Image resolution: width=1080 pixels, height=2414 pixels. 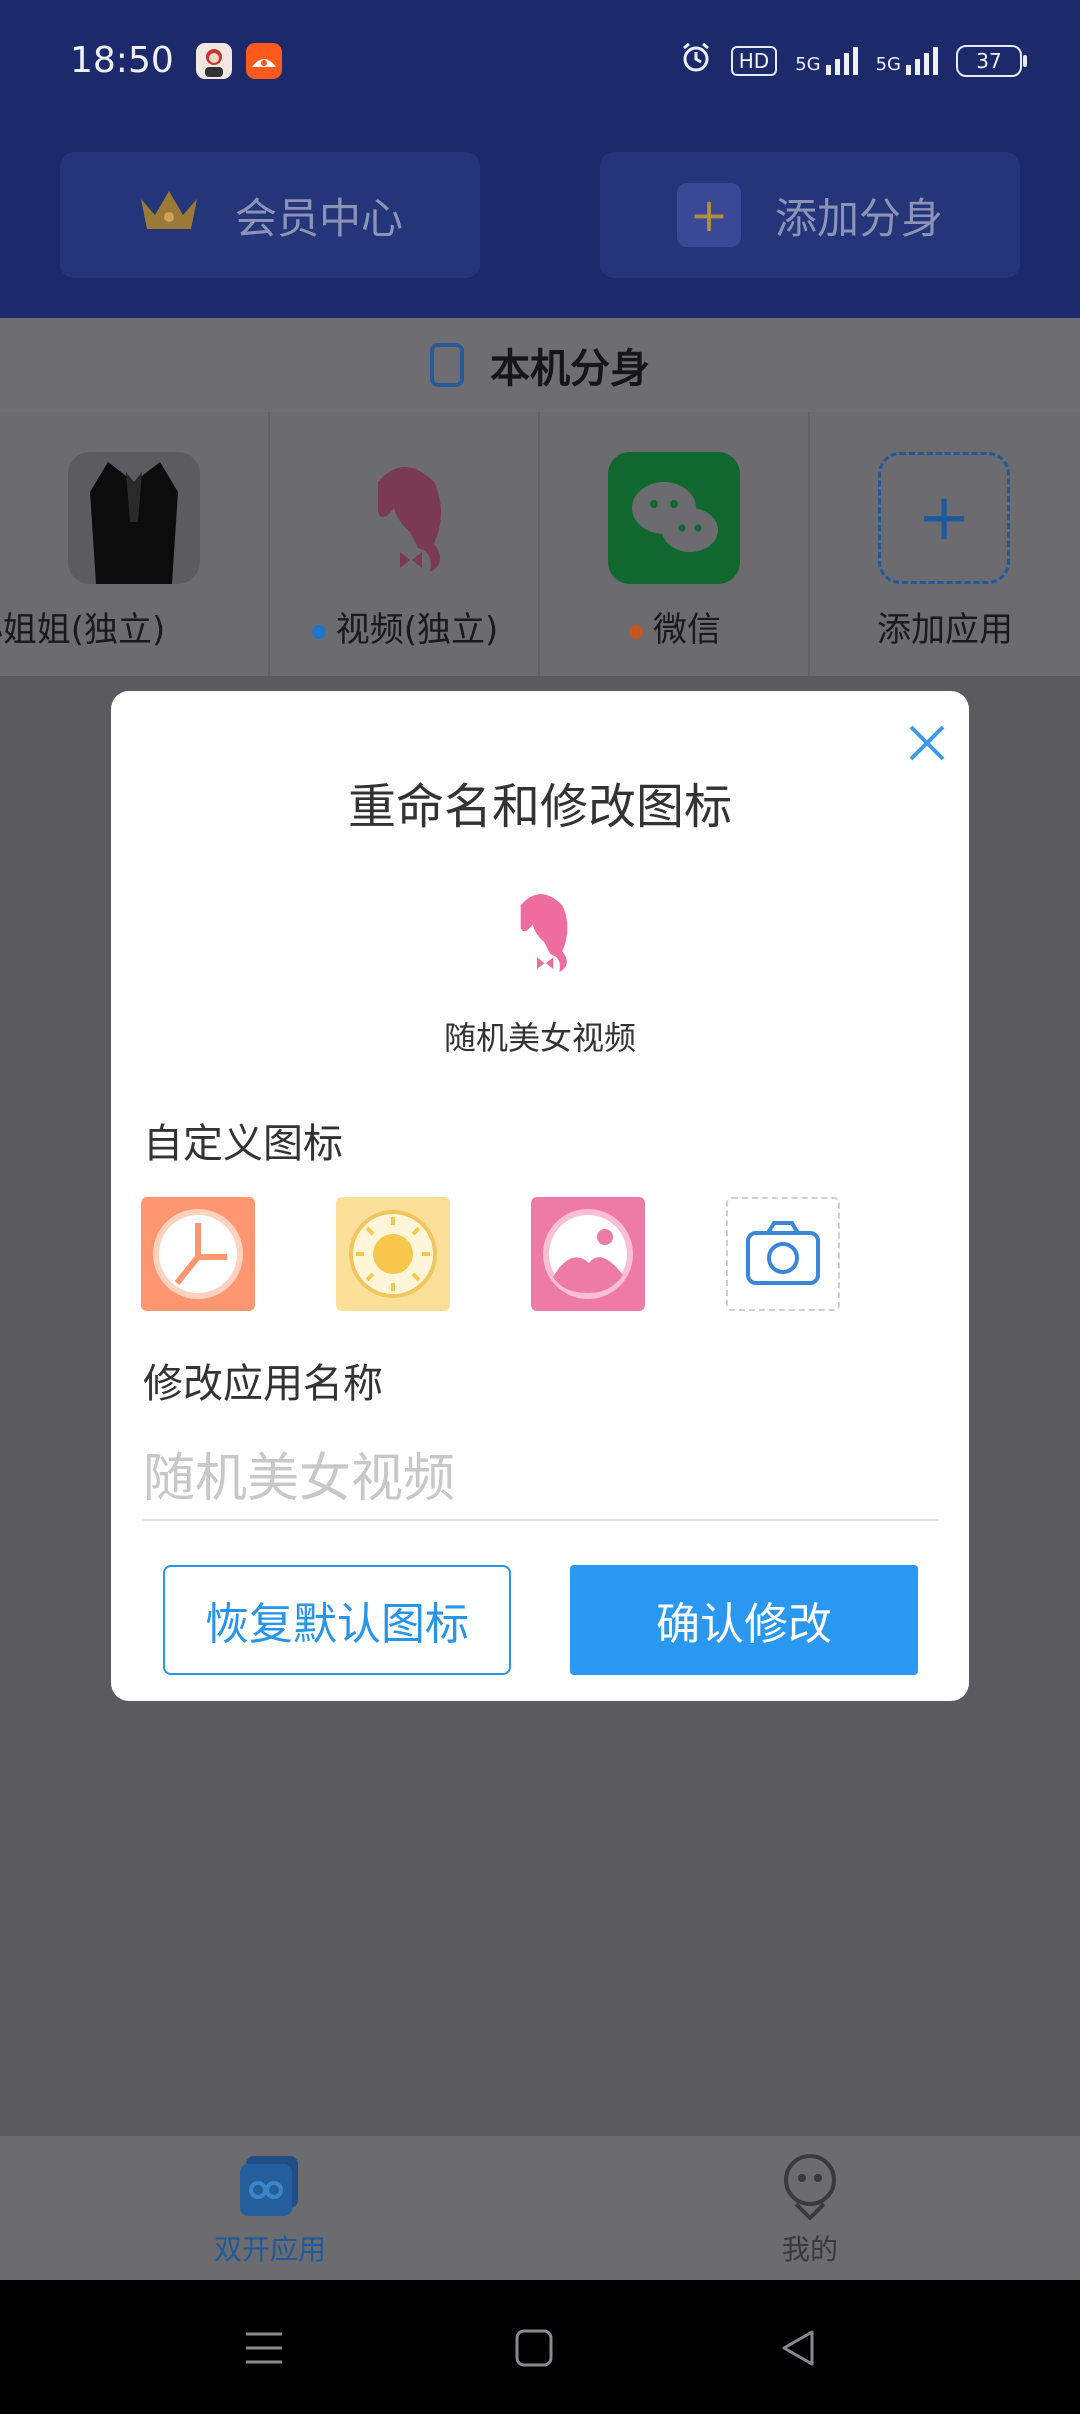 I want to click on wechat-icon, so click(x=674, y=518).